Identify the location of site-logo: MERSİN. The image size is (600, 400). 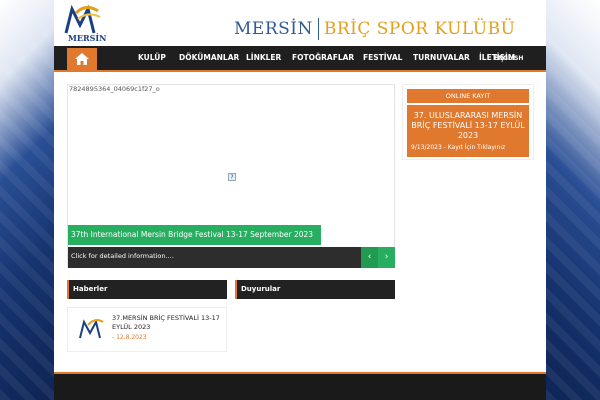
(84, 24).